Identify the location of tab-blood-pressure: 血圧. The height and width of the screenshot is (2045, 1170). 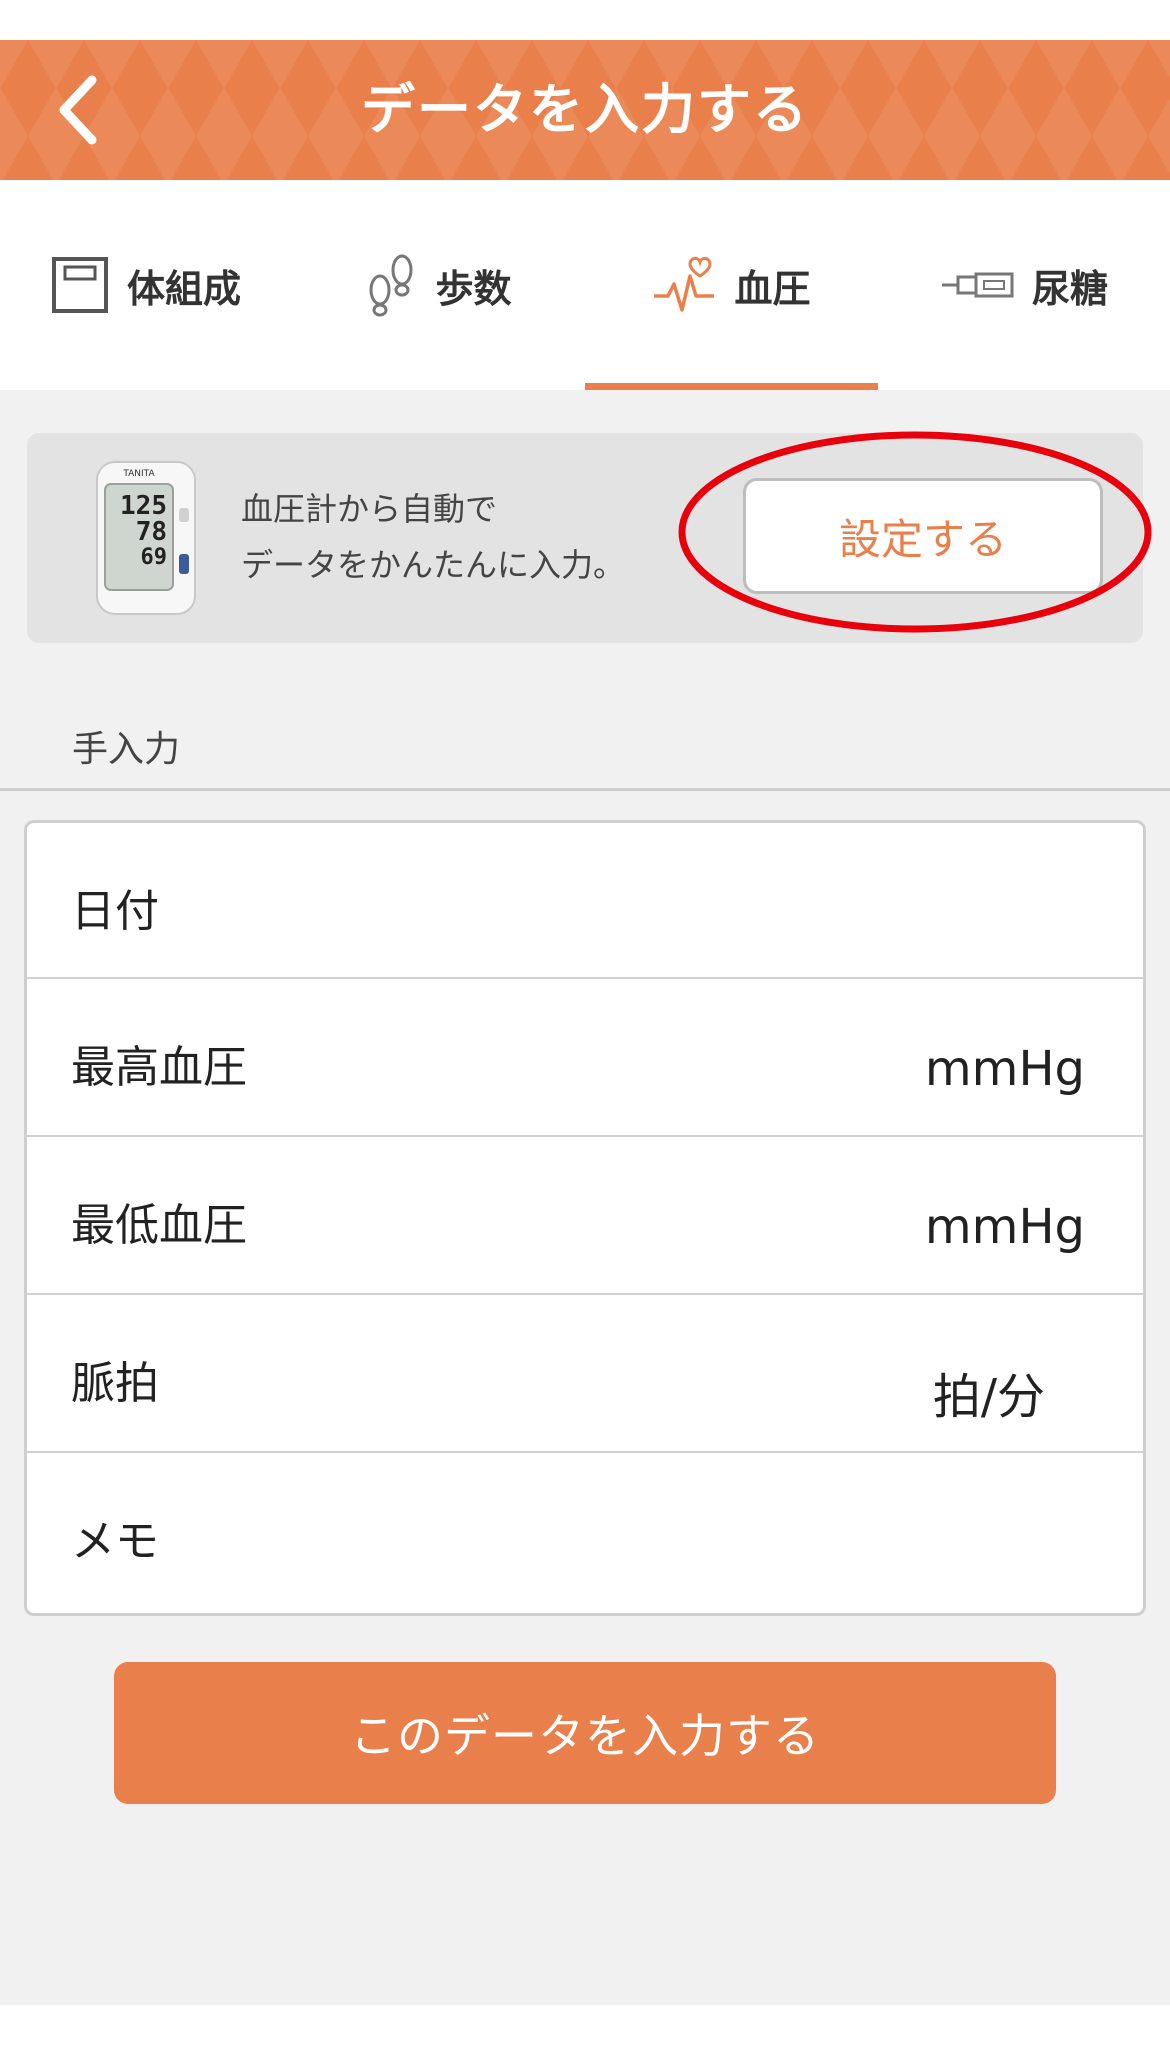
(731, 285).